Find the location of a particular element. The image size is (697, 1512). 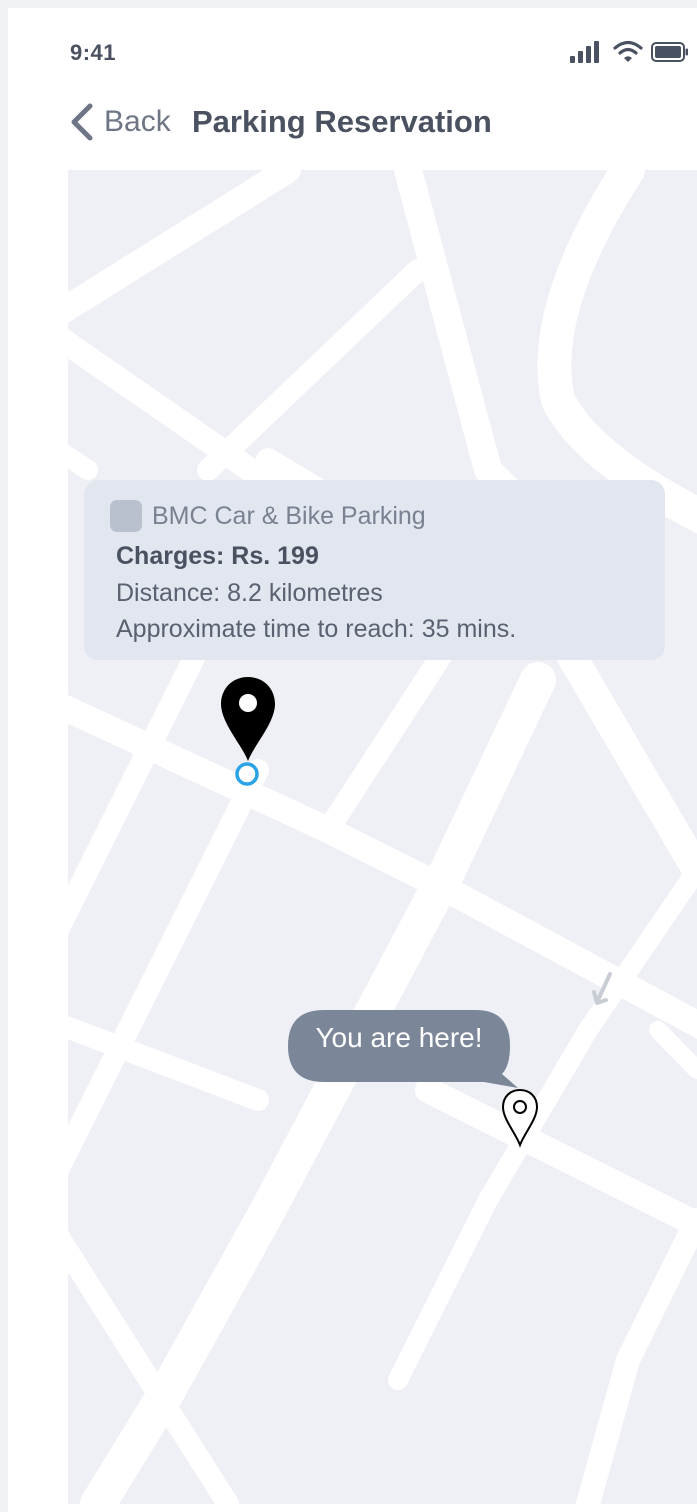

status-icons is located at coordinates (629, 53).